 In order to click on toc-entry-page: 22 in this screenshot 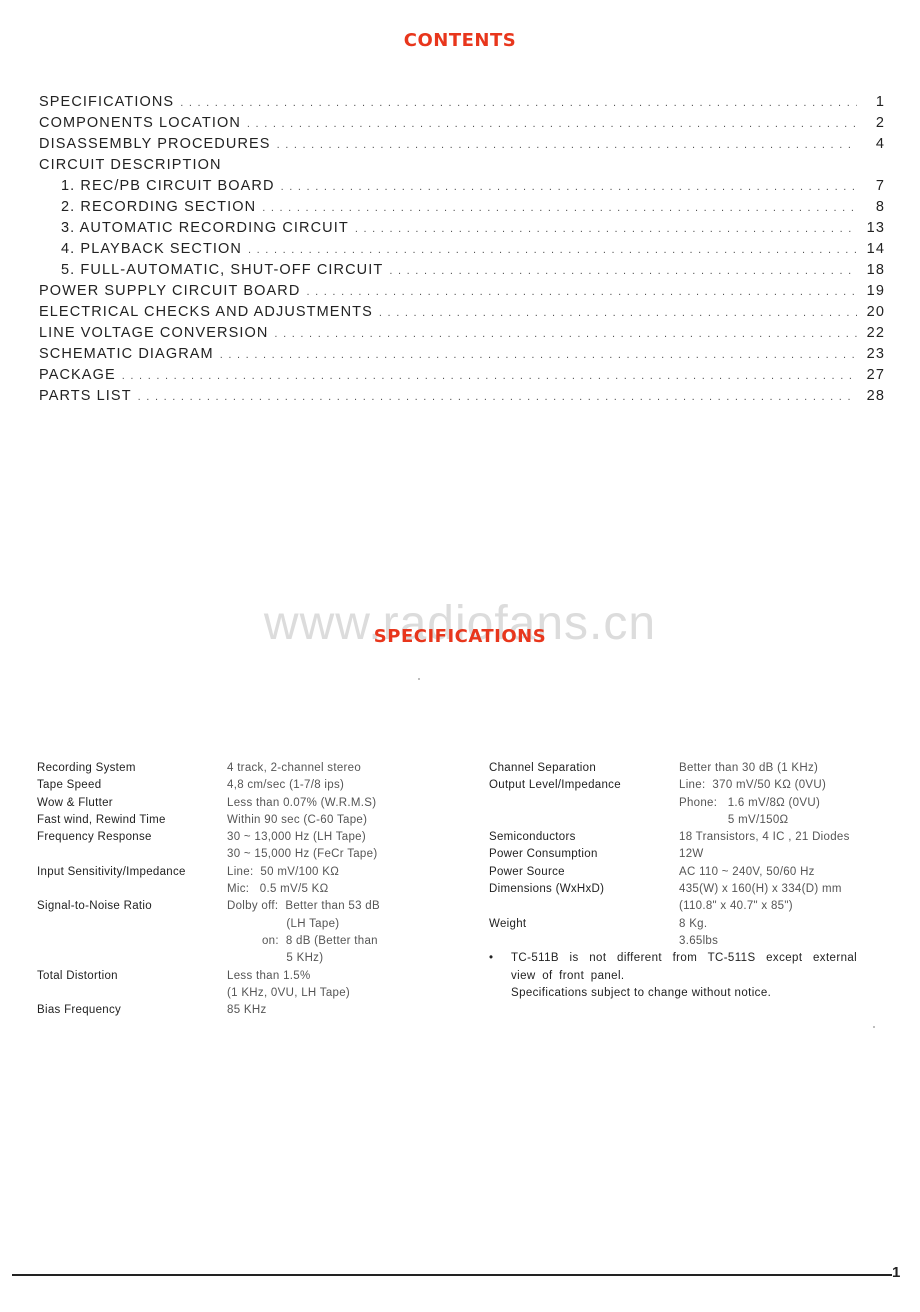, I will do `click(875, 333)`.